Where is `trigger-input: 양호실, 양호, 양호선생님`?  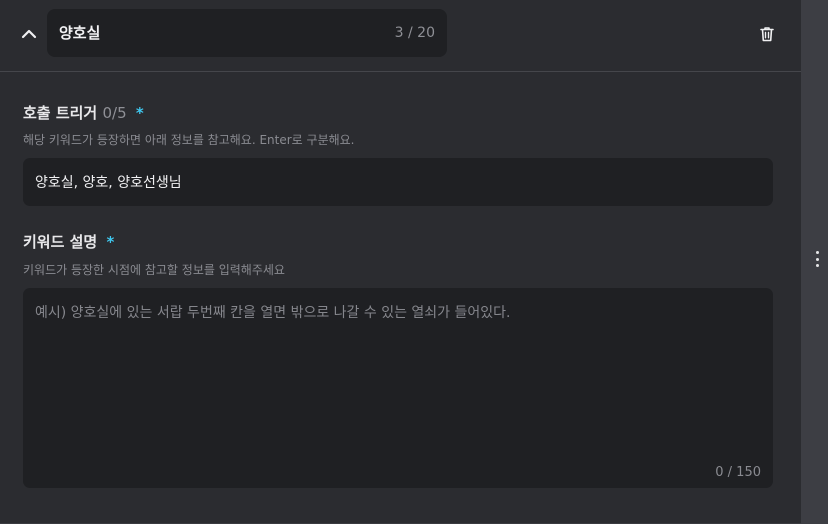 trigger-input: 양호실, 양호, 양호선생님 is located at coordinates (398, 182).